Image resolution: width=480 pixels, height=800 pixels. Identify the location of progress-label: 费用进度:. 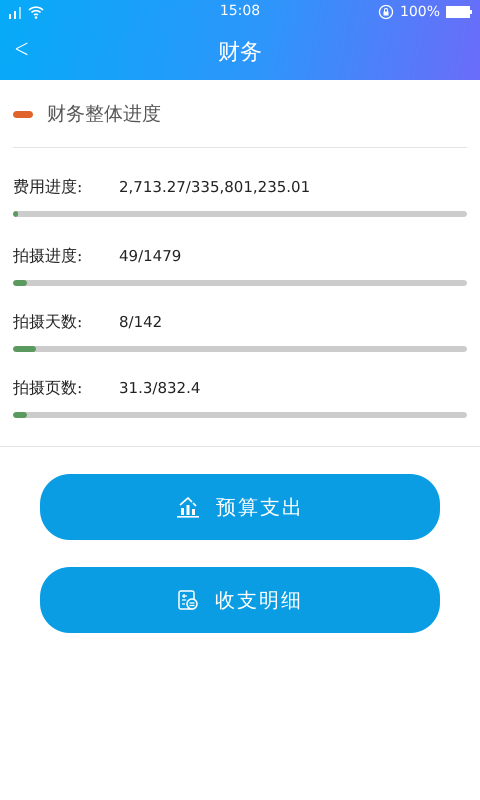
(48, 187).